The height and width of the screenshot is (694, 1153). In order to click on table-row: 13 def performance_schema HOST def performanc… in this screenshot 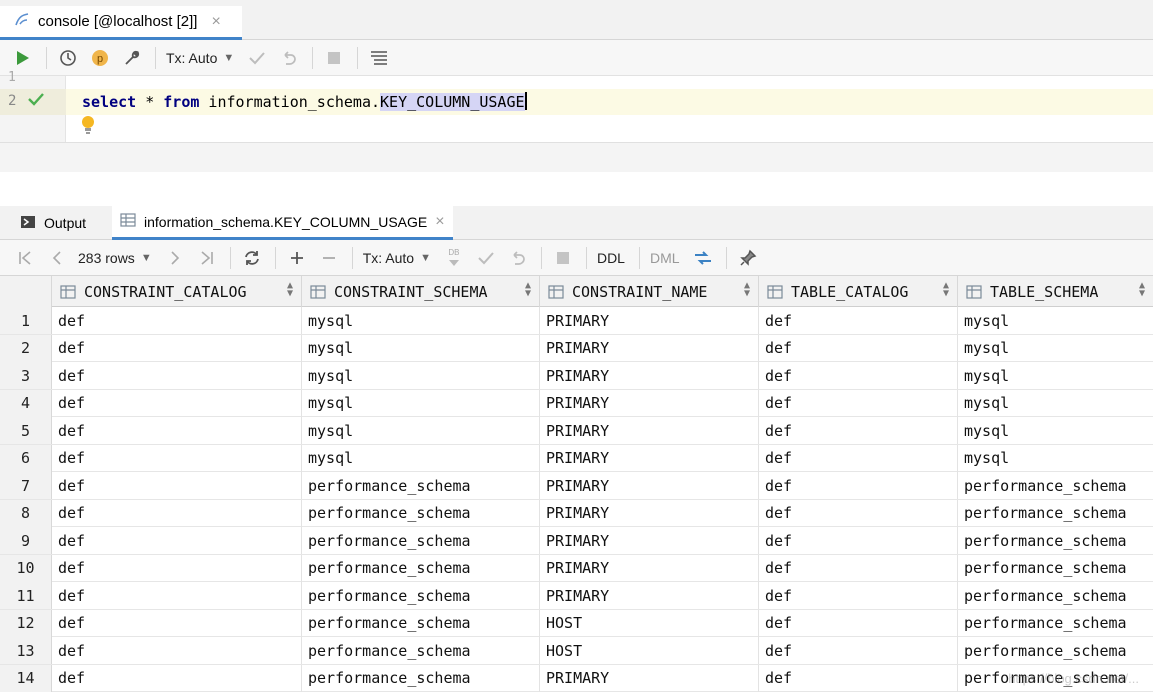, I will do `click(576, 651)`.